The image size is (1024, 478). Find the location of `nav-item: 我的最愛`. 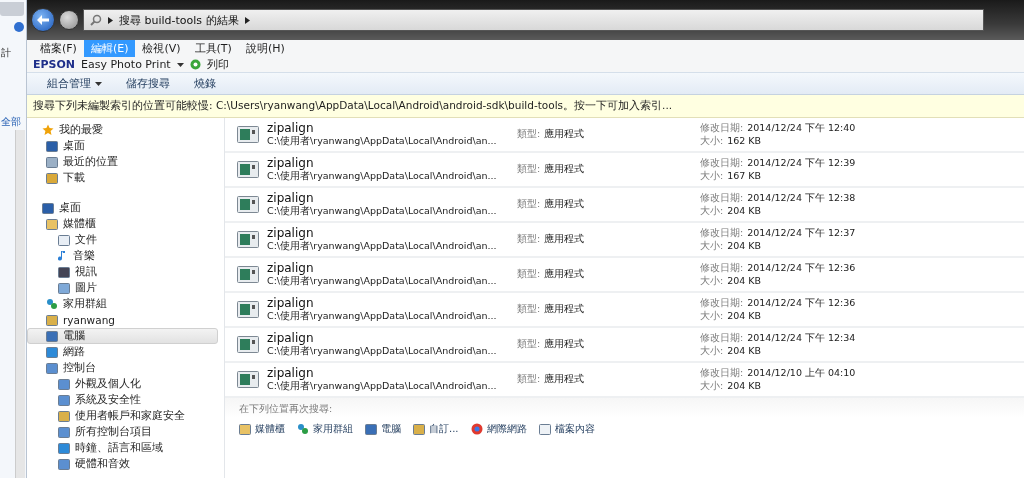

nav-item: 我的最愛 is located at coordinates (122, 130).